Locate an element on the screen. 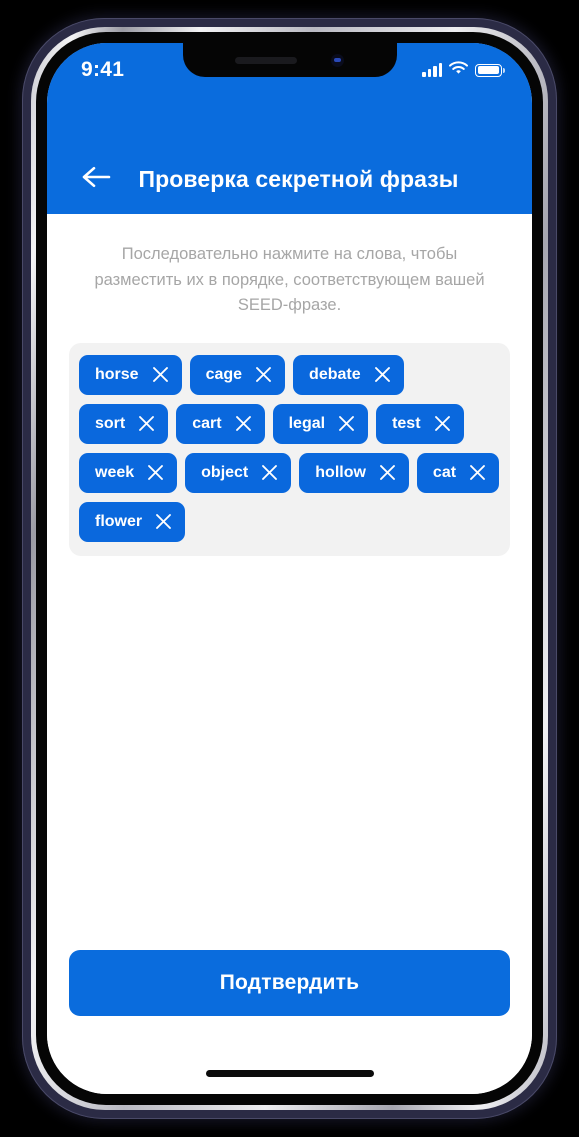 The width and height of the screenshot is (579, 1137). home-indicator is located at coordinates (289, 1073).